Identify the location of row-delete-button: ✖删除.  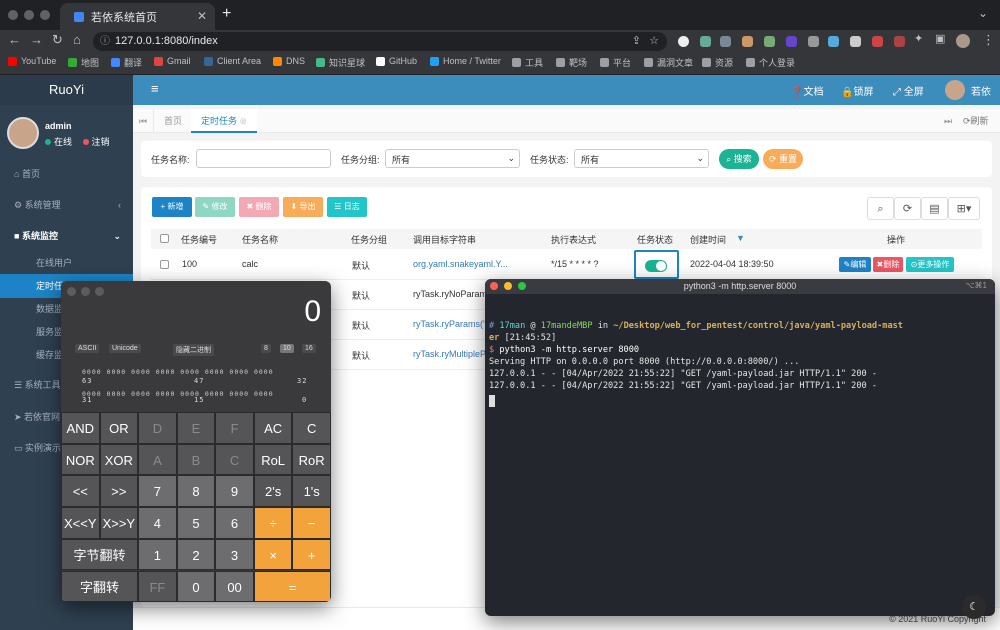
(888, 264).